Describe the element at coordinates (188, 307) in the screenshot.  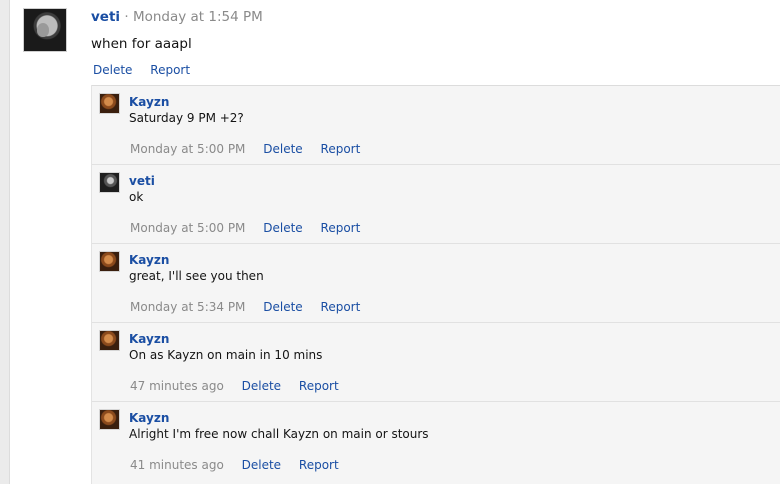
I see `comment-timestamp: Monday at 5:34 PM` at that location.